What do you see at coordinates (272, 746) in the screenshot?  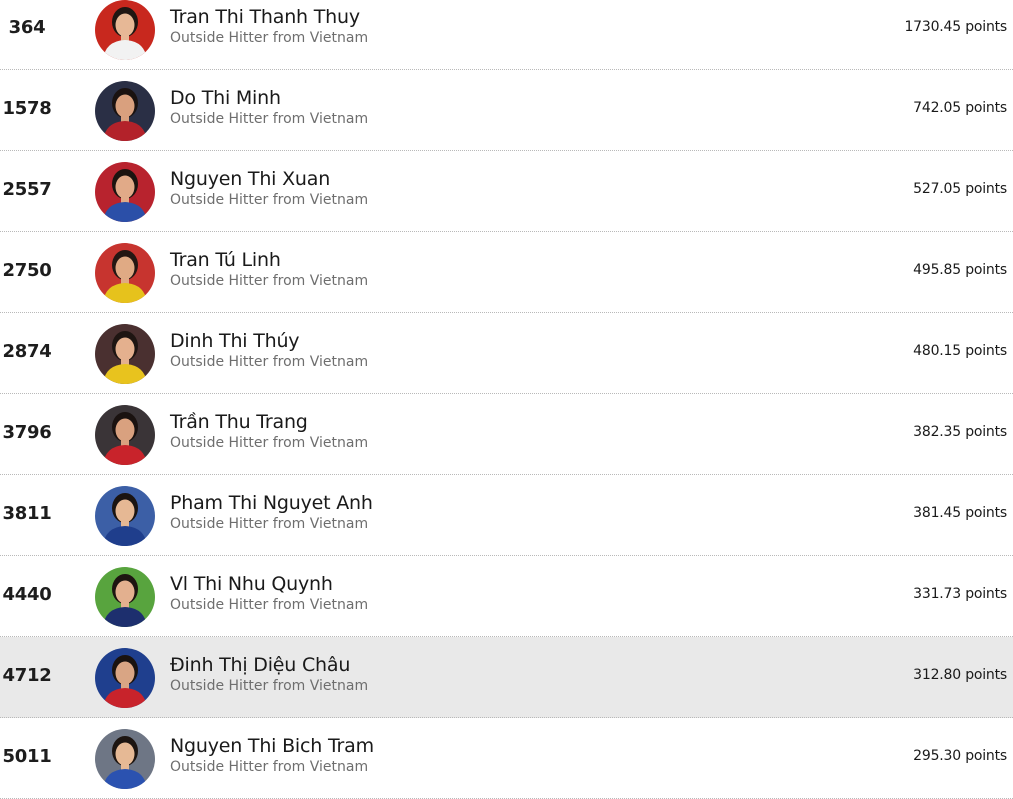 I see `player-name: Nguyen Thi Bich Tram` at bounding box center [272, 746].